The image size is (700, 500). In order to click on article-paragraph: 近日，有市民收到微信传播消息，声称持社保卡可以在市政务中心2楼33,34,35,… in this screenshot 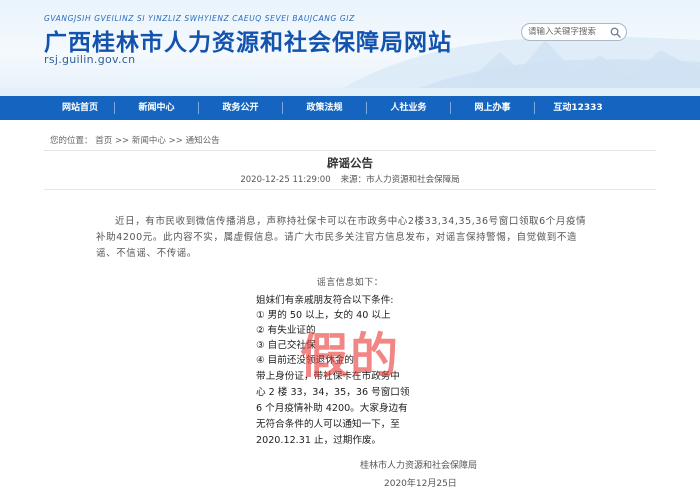, I will do `click(341, 237)`.